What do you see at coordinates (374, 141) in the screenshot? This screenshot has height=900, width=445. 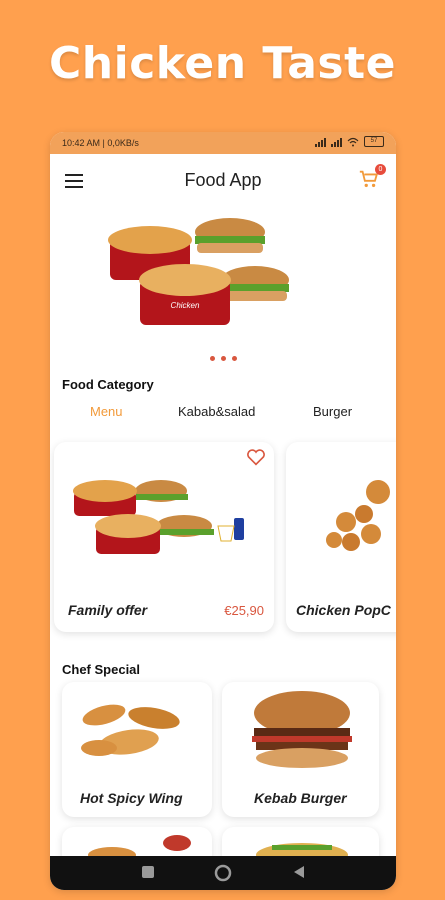 I see `battery-icon: 57` at bounding box center [374, 141].